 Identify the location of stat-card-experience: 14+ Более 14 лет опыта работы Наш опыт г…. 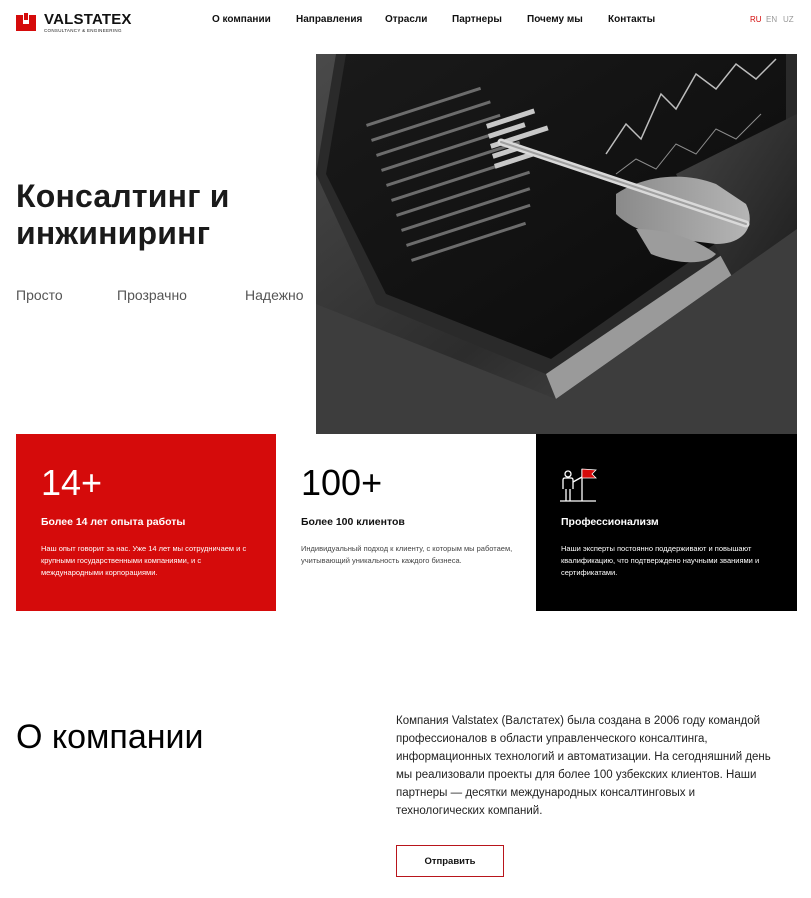
(146, 522).